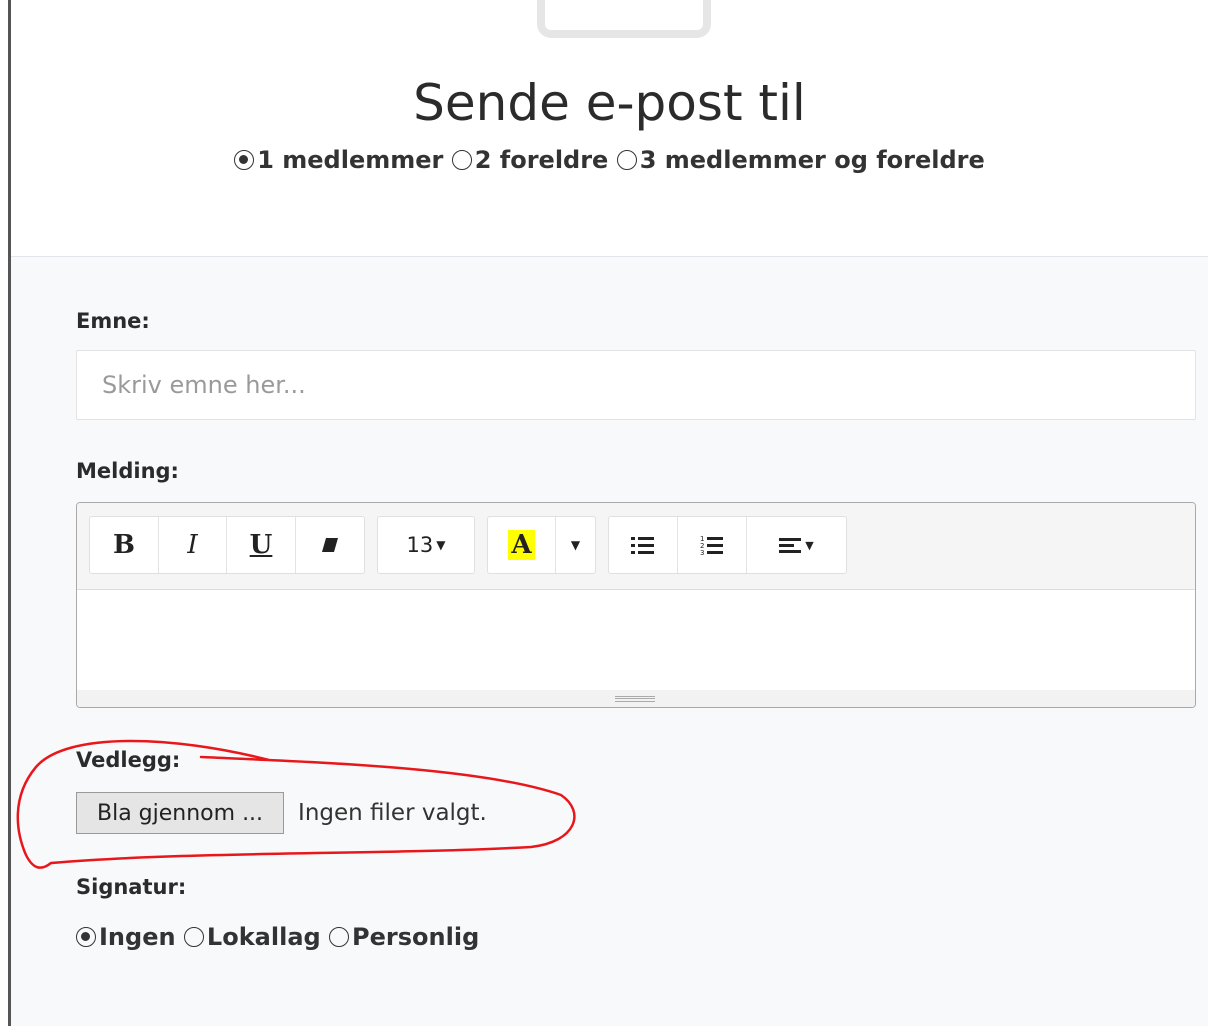 The image size is (1208, 1026). I want to click on signature-option-personal: Personlig, so click(404, 937).